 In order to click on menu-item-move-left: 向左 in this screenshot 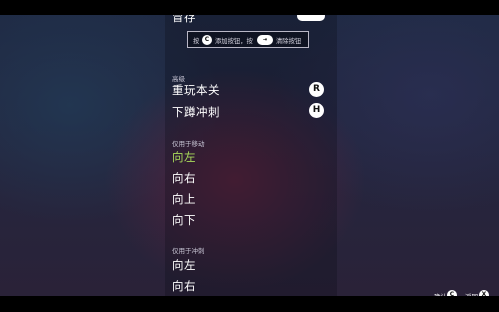, I will do `click(184, 157)`.